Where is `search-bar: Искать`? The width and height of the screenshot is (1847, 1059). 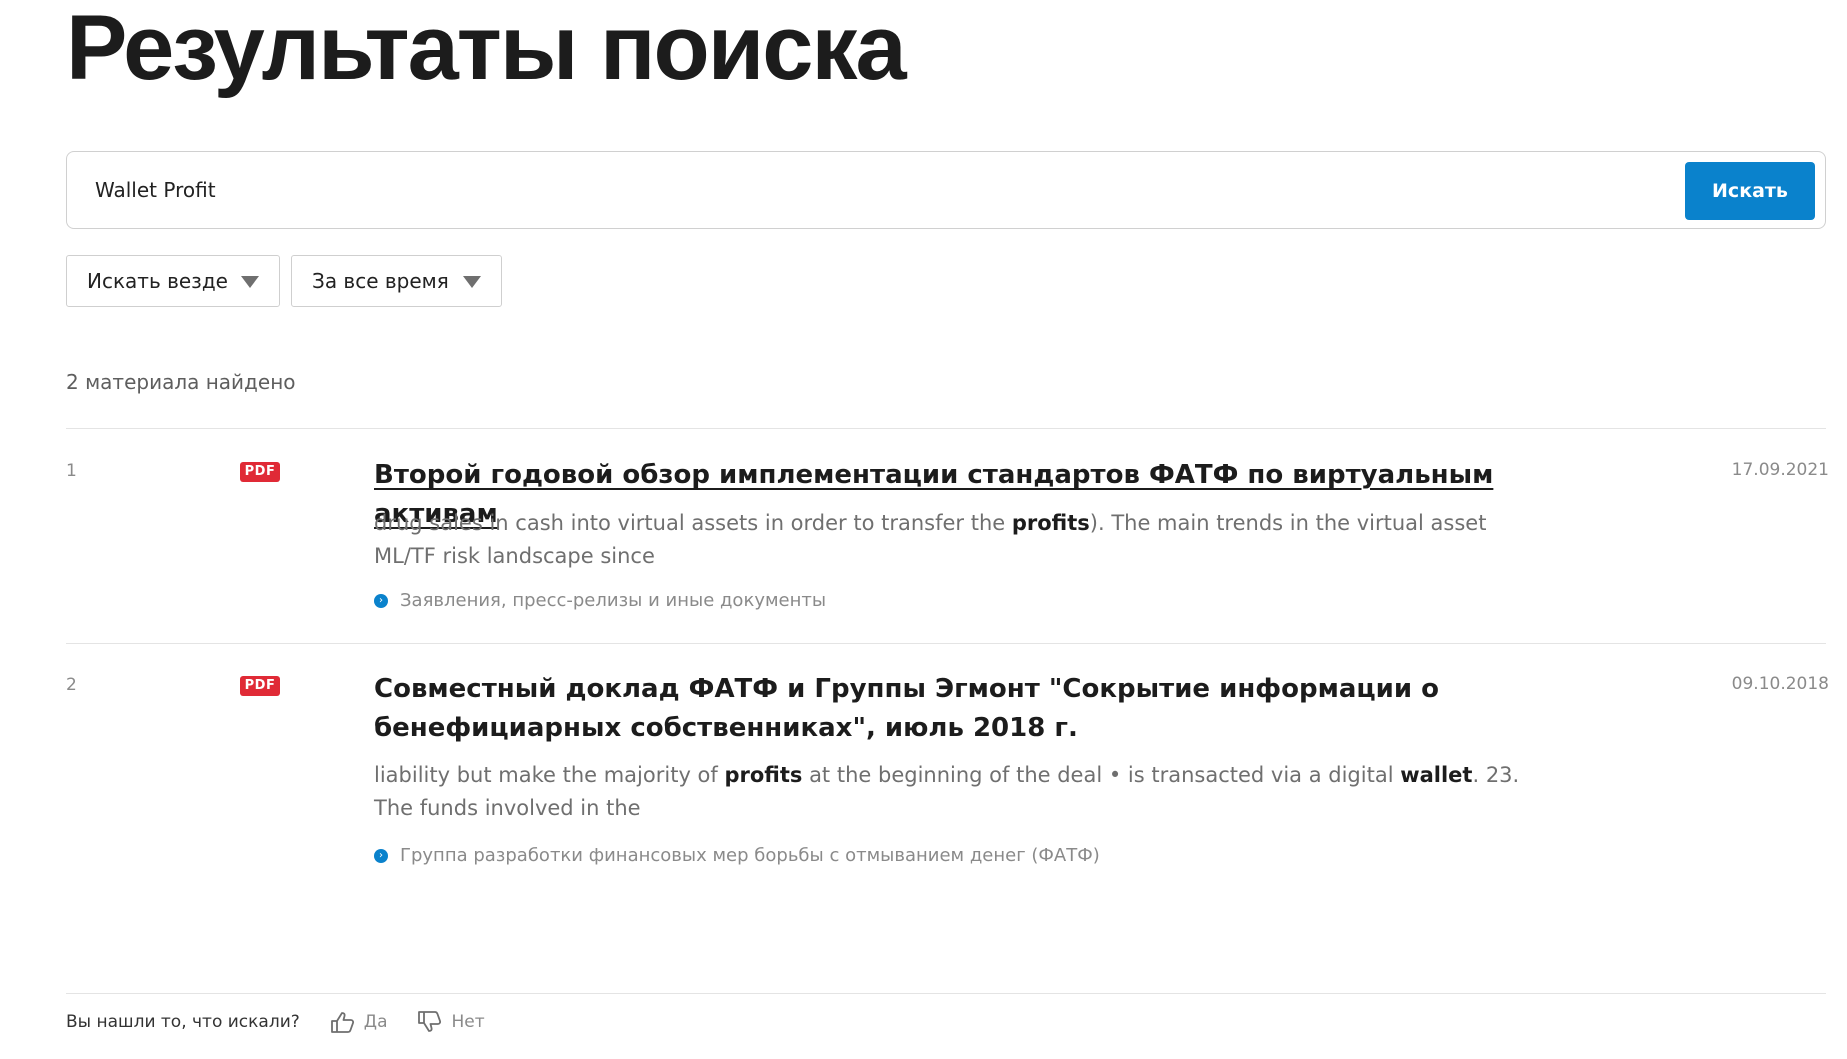 search-bar: Искать is located at coordinates (946, 190).